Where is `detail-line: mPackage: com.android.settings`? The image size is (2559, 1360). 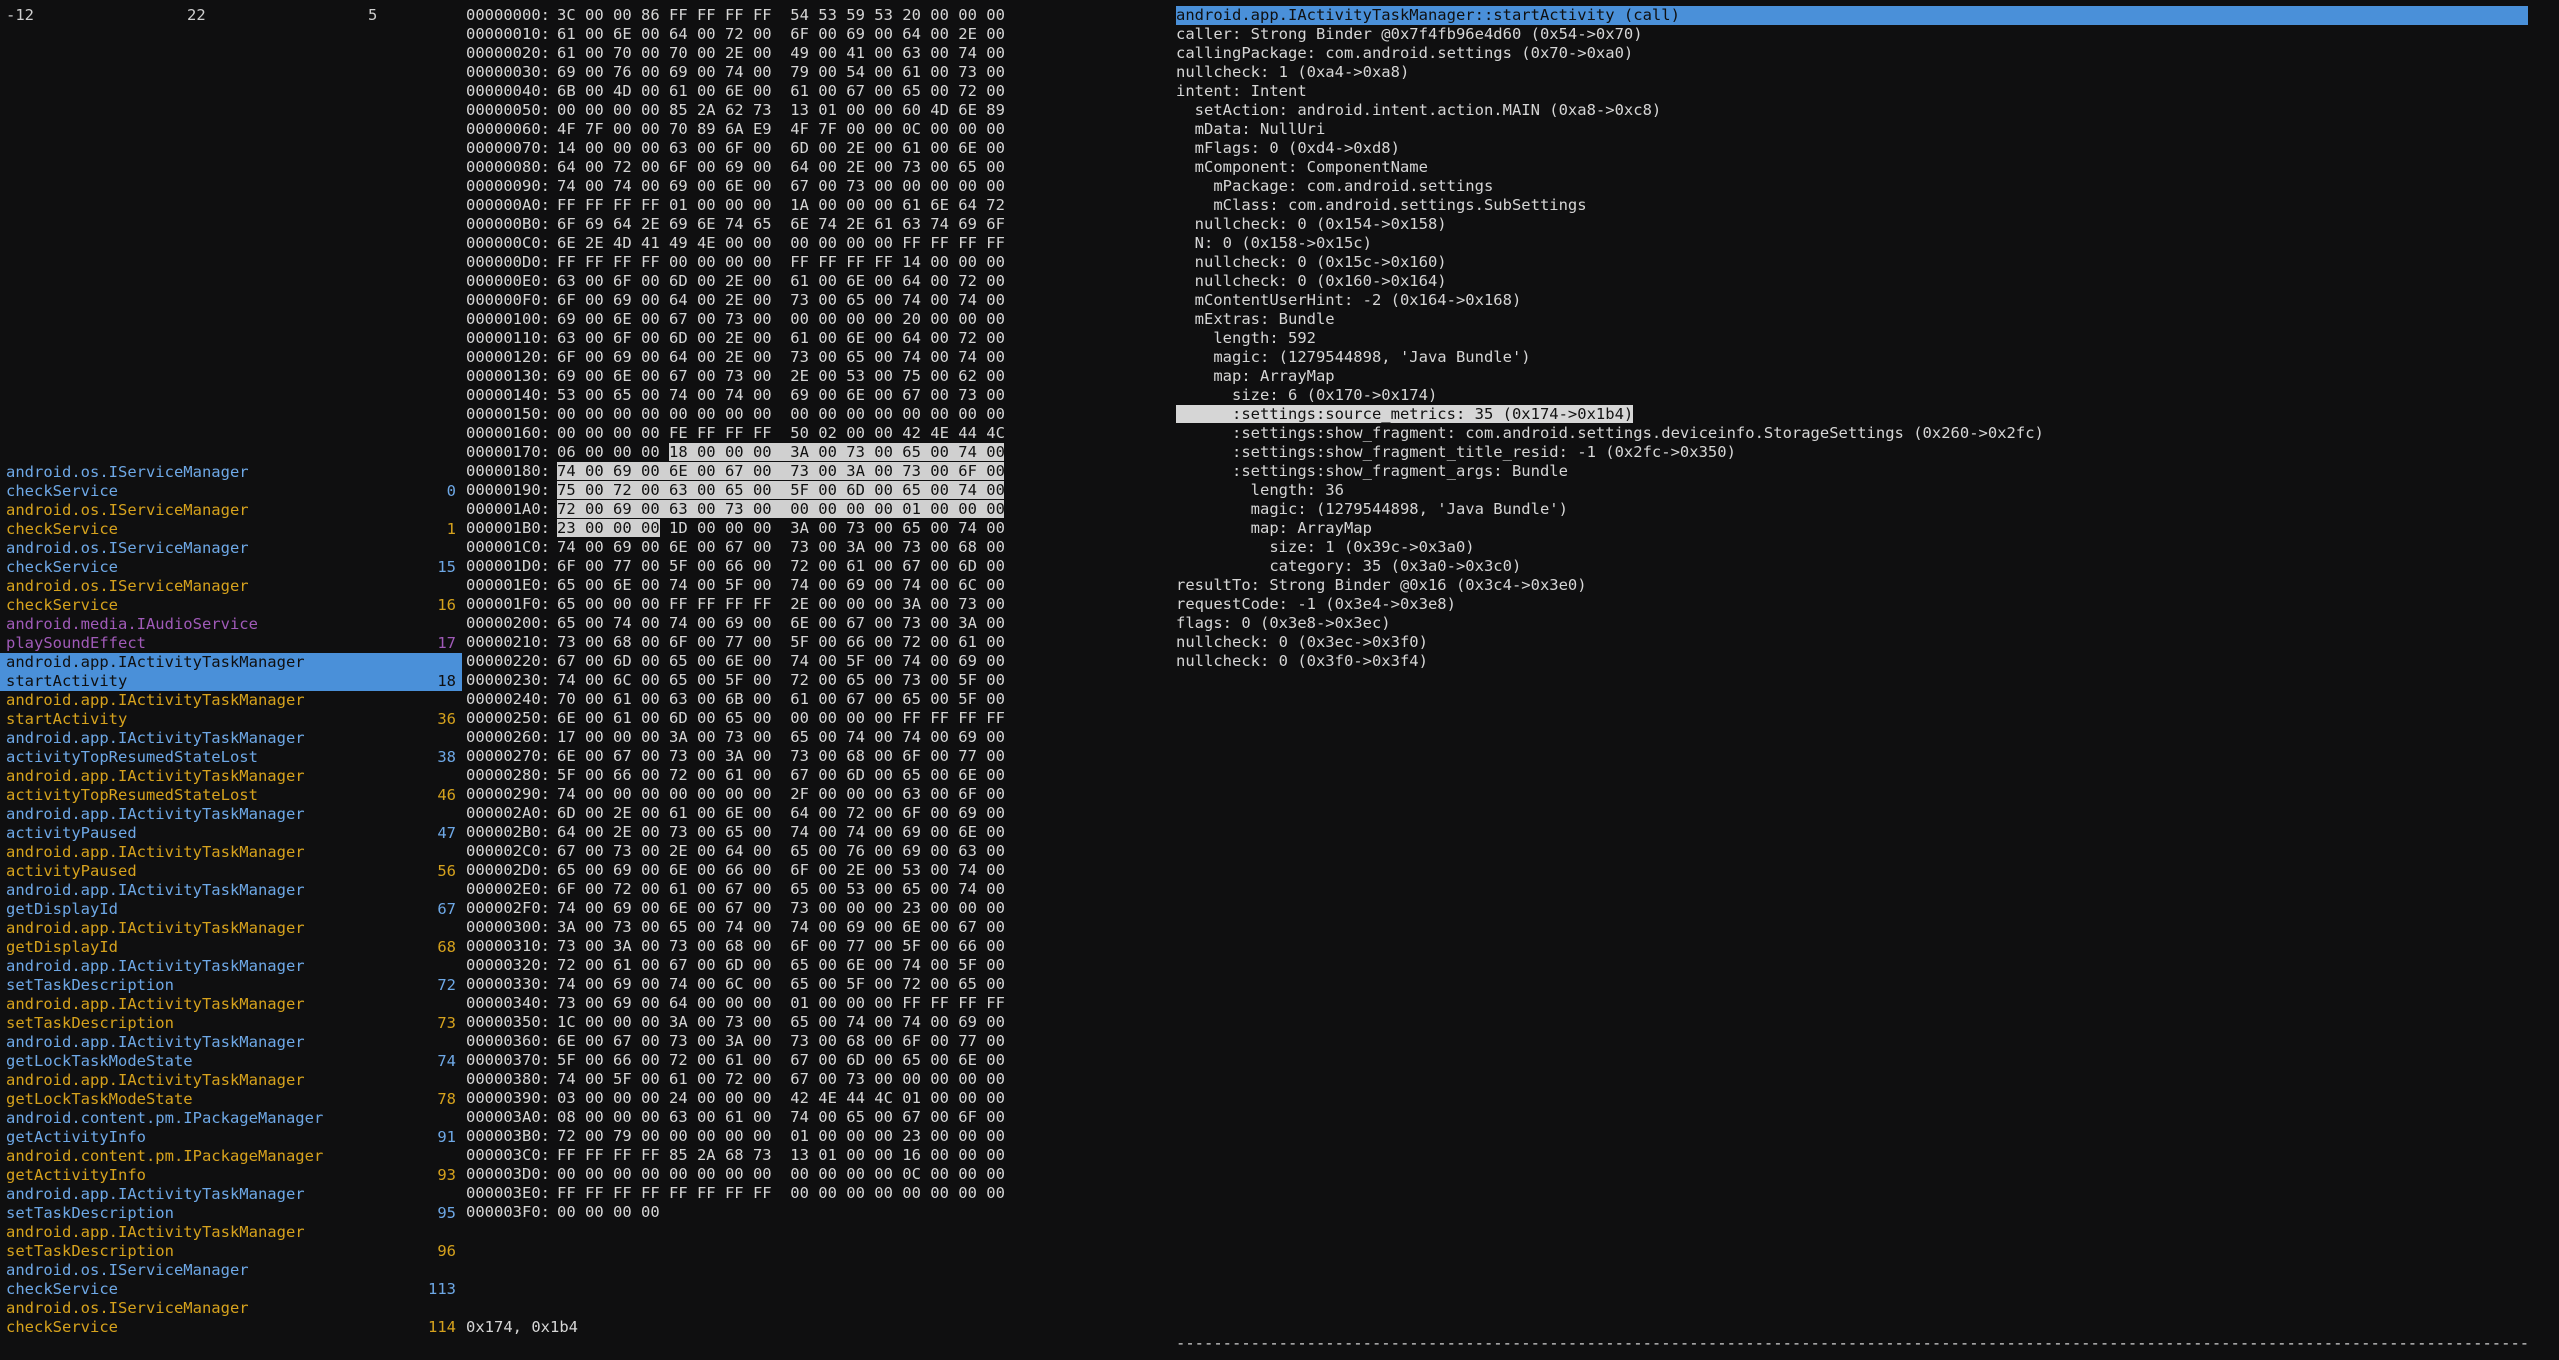 detail-line: mPackage: com.android.settings is located at coordinates (1852, 186).